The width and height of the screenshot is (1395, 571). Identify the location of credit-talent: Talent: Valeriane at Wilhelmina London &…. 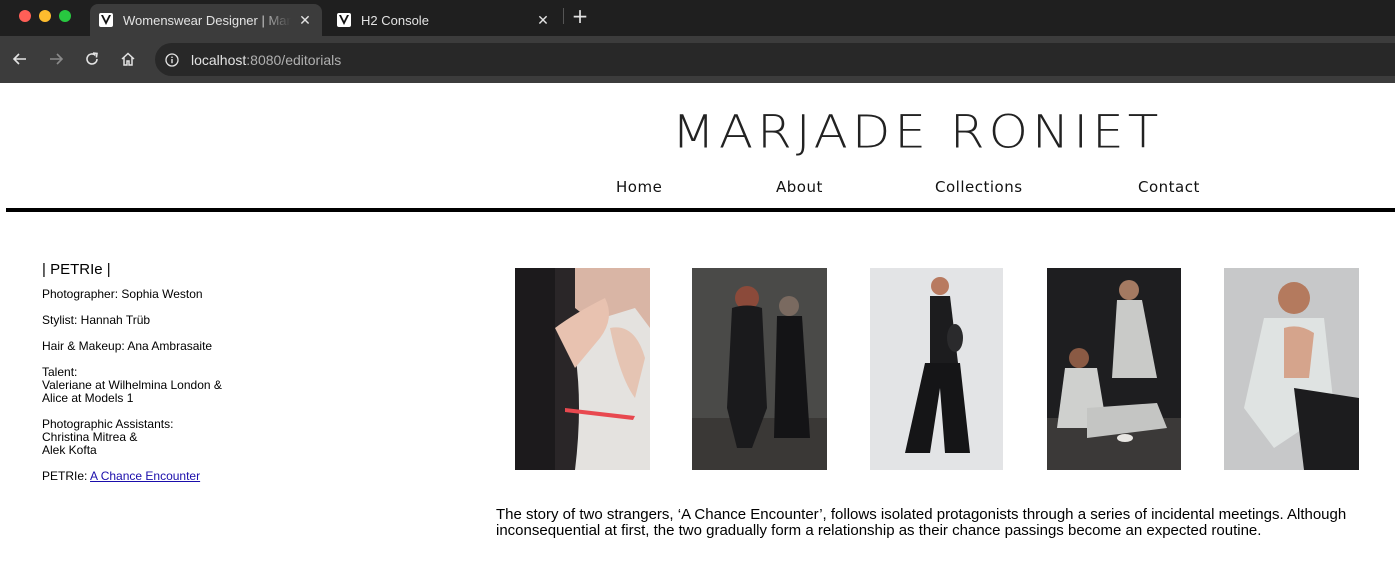
(192, 385).